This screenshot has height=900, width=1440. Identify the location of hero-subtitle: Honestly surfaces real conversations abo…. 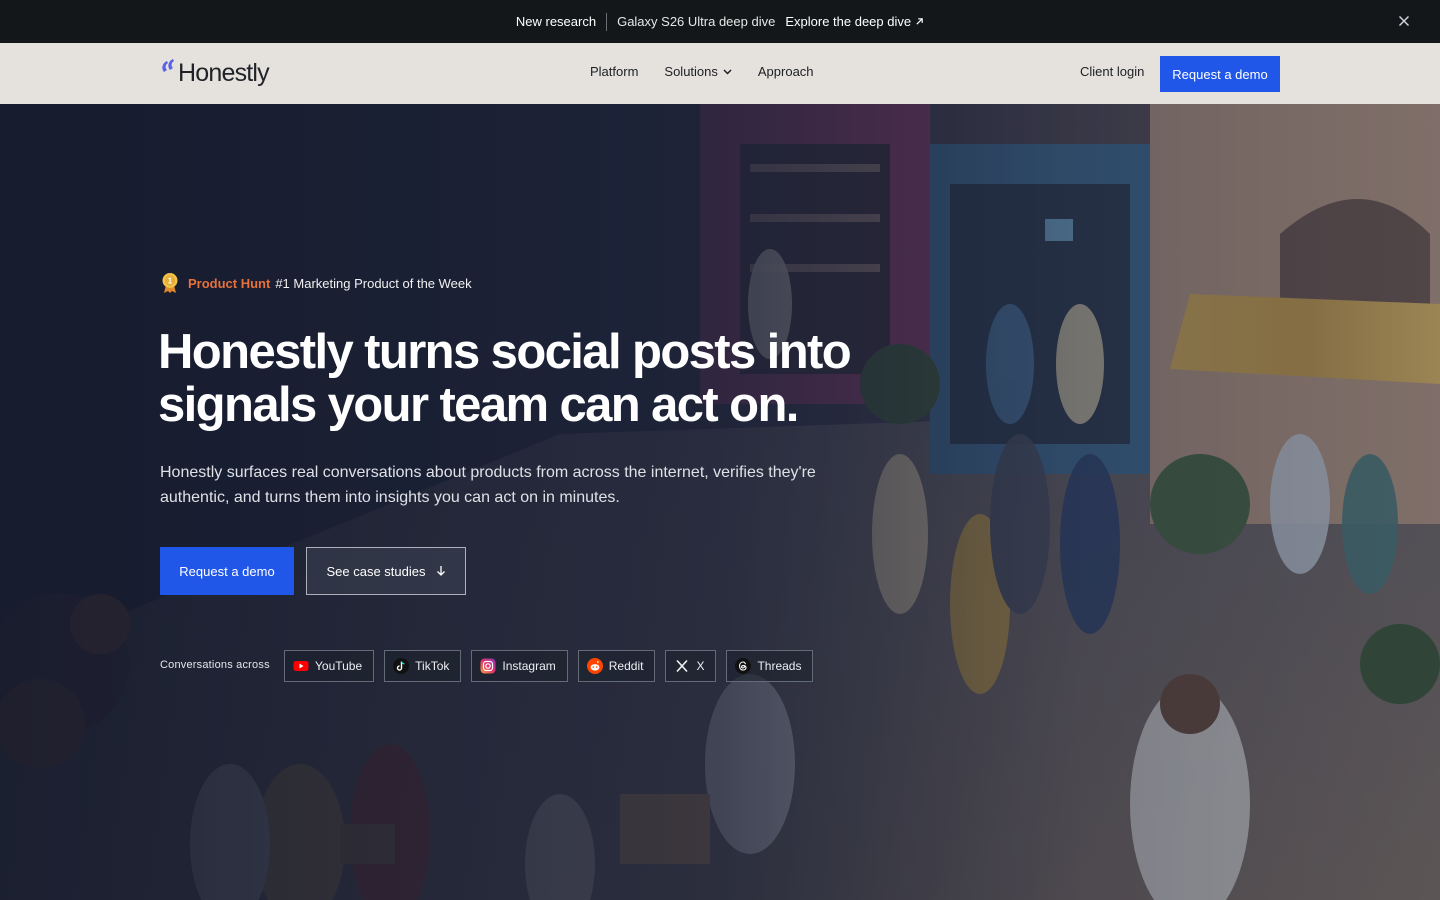
(488, 485).